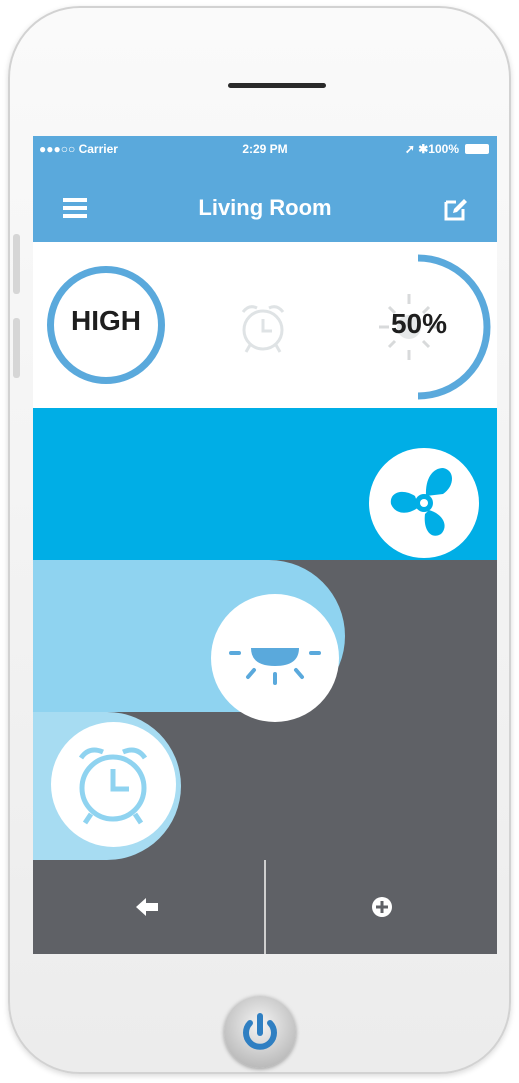 The image size is (519, 1083). I want to click on bottom-bar, so click(265, 907).